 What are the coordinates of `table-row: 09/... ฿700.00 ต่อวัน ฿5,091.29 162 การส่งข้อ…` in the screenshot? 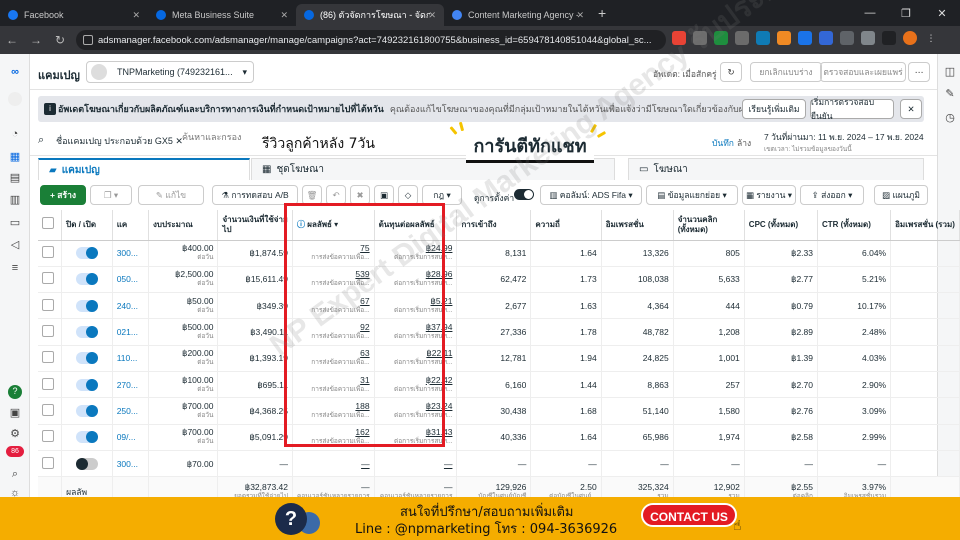 It's located at (499, 437).